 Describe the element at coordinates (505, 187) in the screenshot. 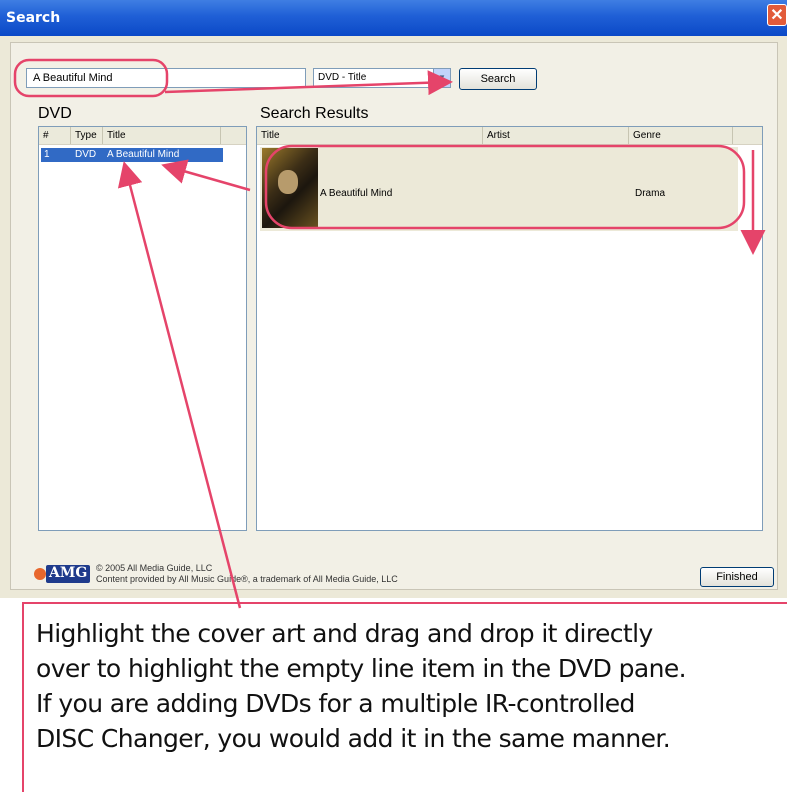

I see `result-row-highlight` at that location.